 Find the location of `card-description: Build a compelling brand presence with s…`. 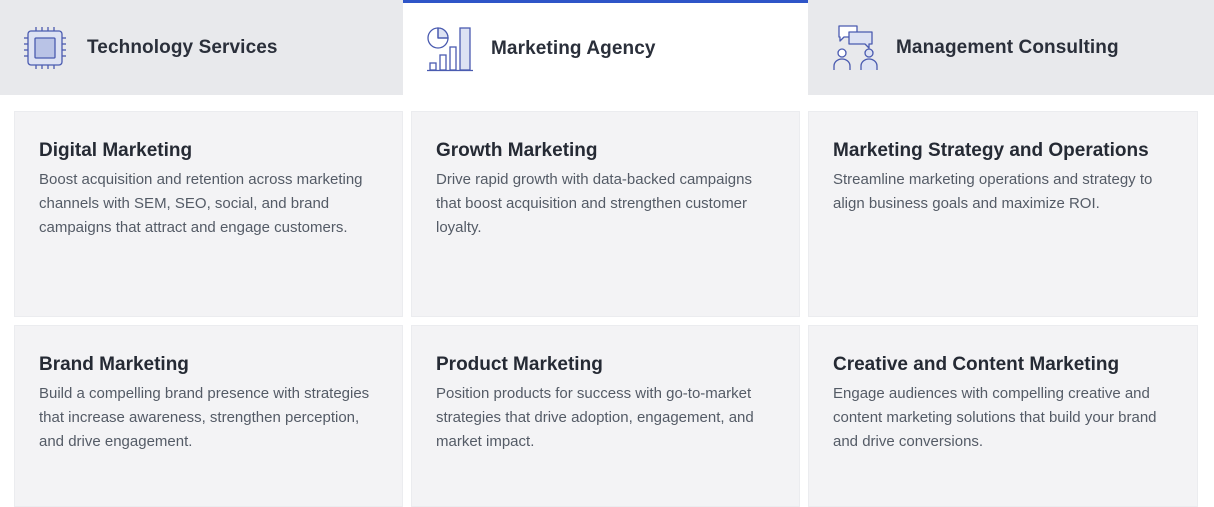

card-description: Build a compelling brand presence with s… is located at coordinates (204, 417).